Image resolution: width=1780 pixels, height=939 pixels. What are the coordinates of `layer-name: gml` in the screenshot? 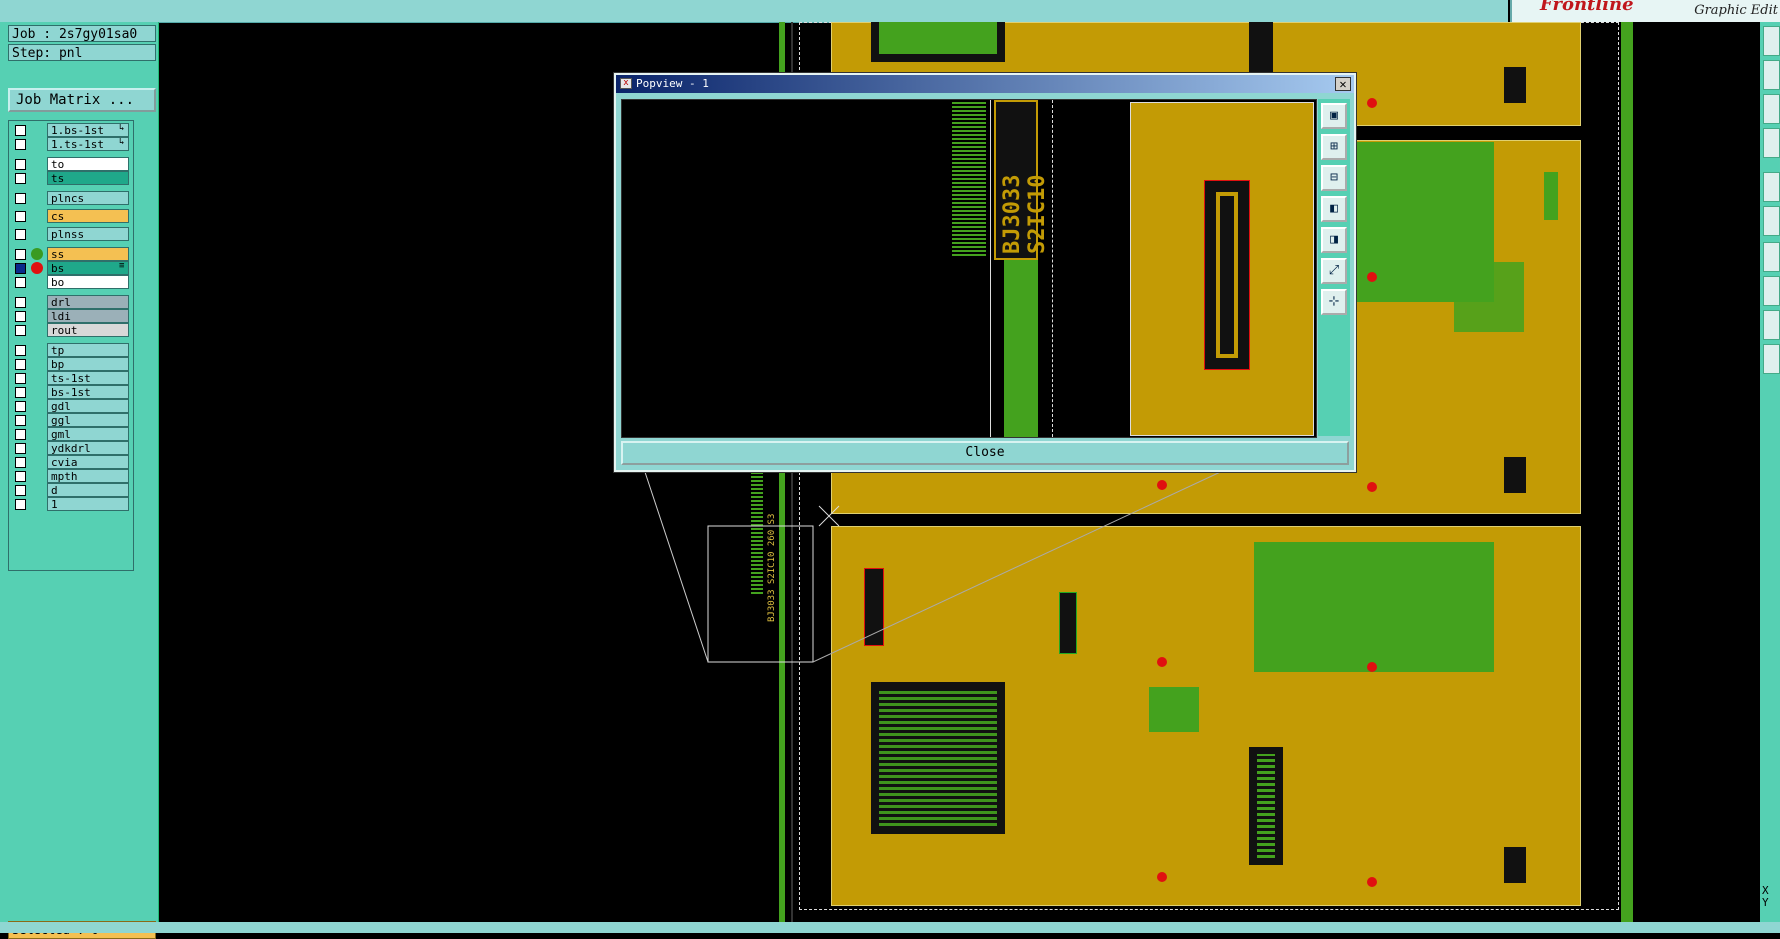 It's located at (88, 434).